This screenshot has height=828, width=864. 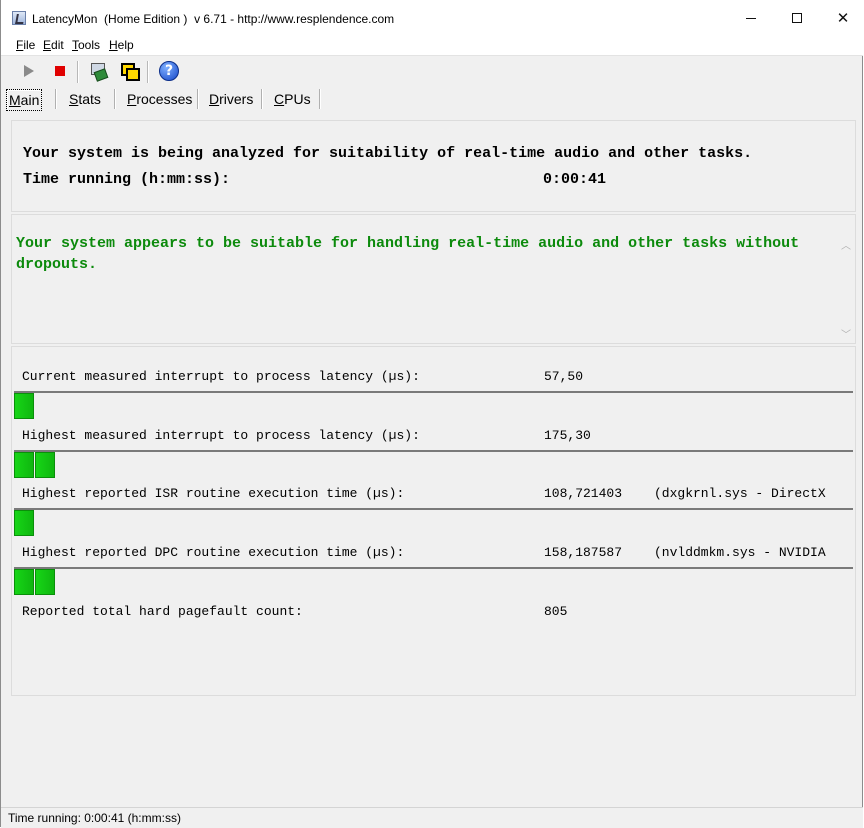 I want to click on tab-strip: Main Stats Processes Drivers CPUs, so click(x=432, y=99).